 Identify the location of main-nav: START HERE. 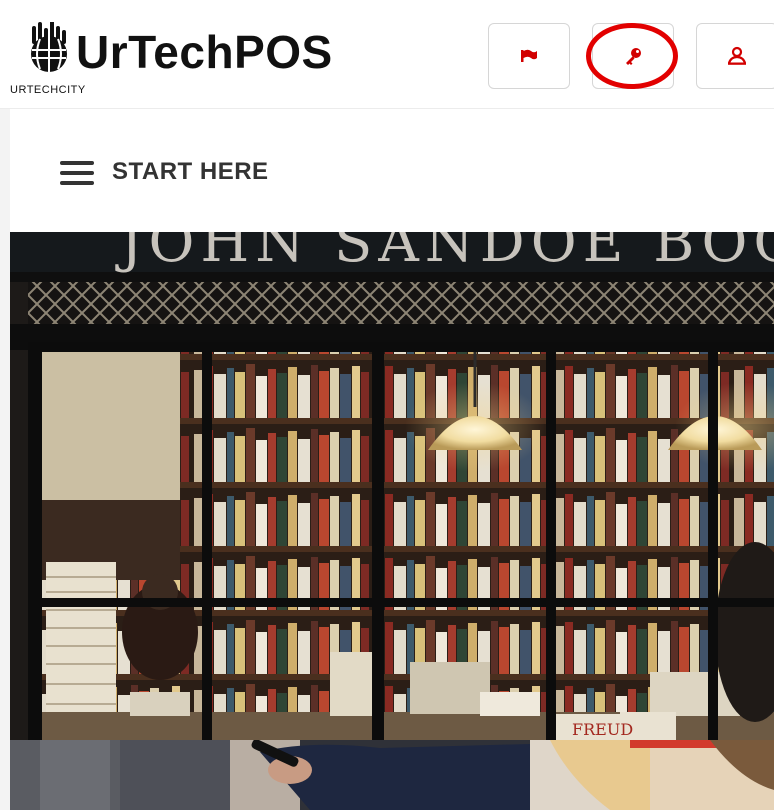
(392, 171).